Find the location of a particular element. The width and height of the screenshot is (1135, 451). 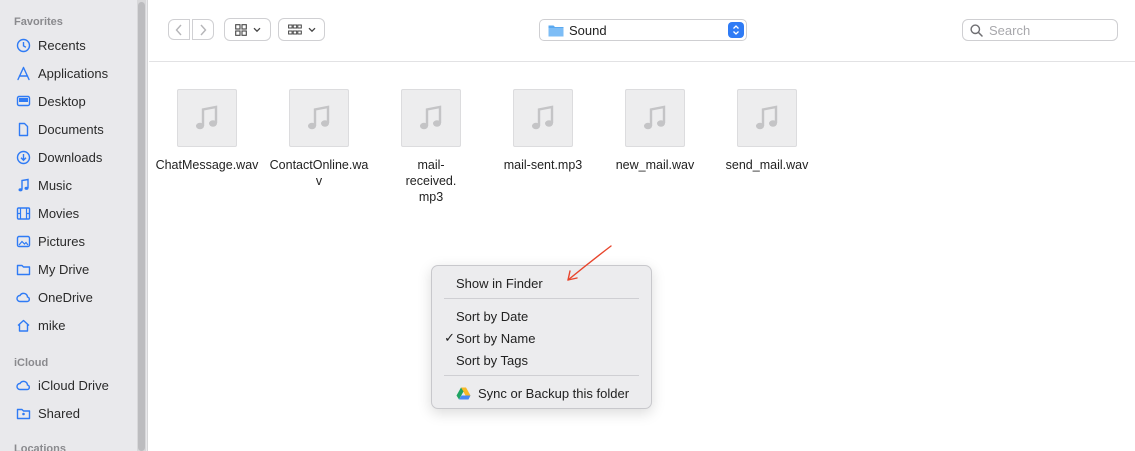

forward-button is located at coordinates (203, 29).